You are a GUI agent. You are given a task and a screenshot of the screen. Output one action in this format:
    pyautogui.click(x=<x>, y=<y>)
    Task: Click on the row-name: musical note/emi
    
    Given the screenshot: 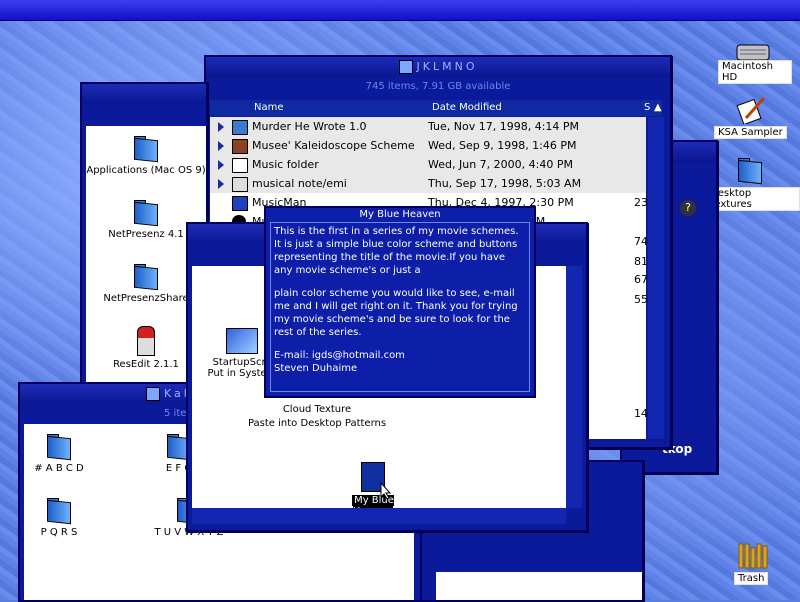 What is the action you would take?
    pyautogui.click(x=299, y=183)
    